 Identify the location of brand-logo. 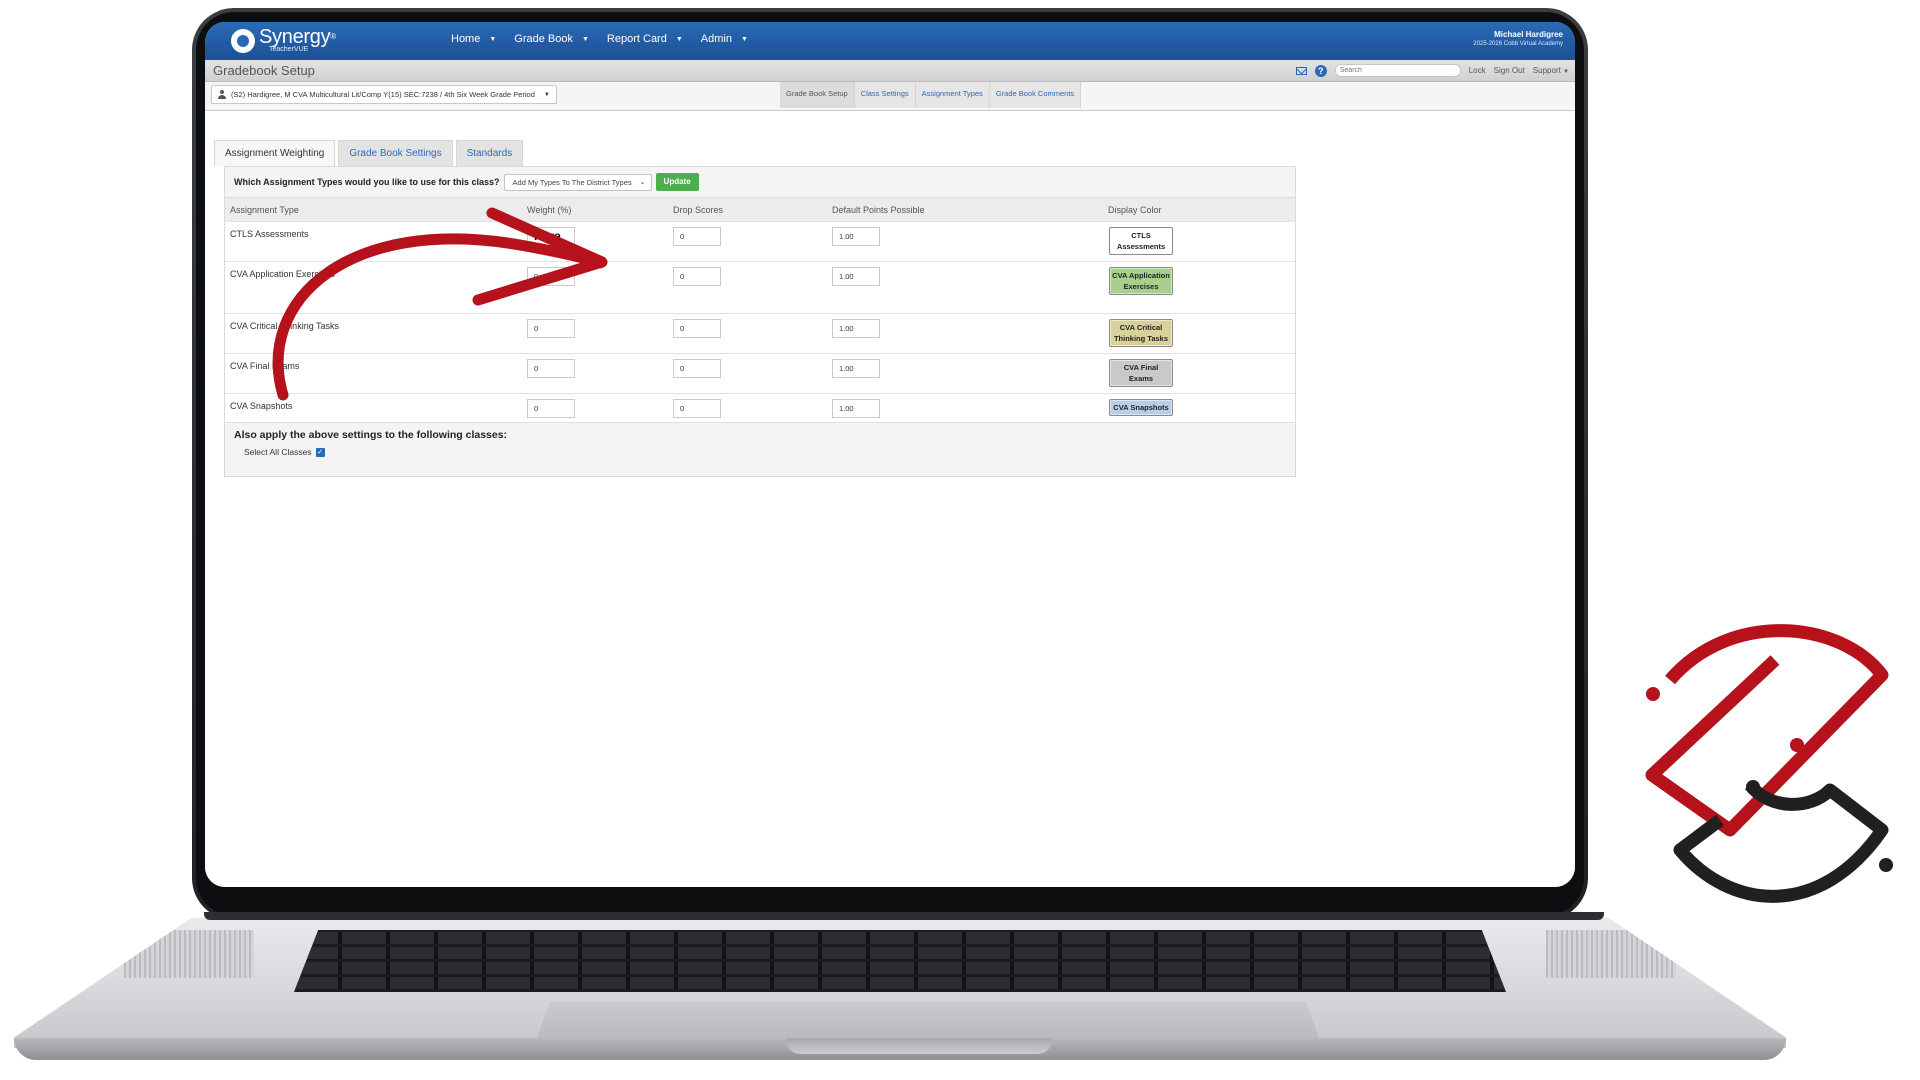
(1769, 763).